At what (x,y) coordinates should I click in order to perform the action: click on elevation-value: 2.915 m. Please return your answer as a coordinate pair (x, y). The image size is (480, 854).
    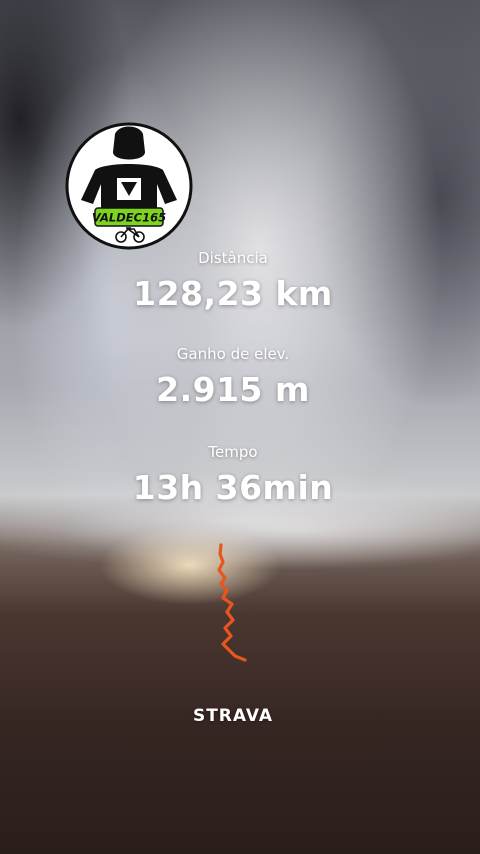
    Looking at the image, I should click on (233, 389).